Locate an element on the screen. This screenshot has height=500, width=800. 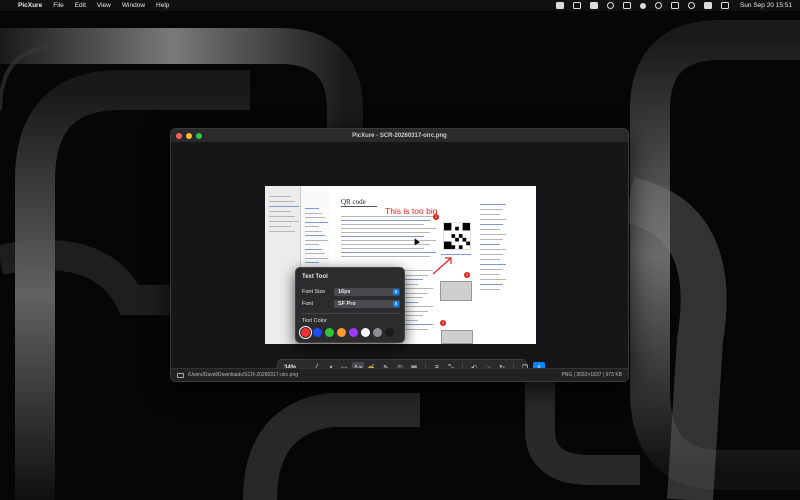
control-center-icon is located at coordinates (724, 5).